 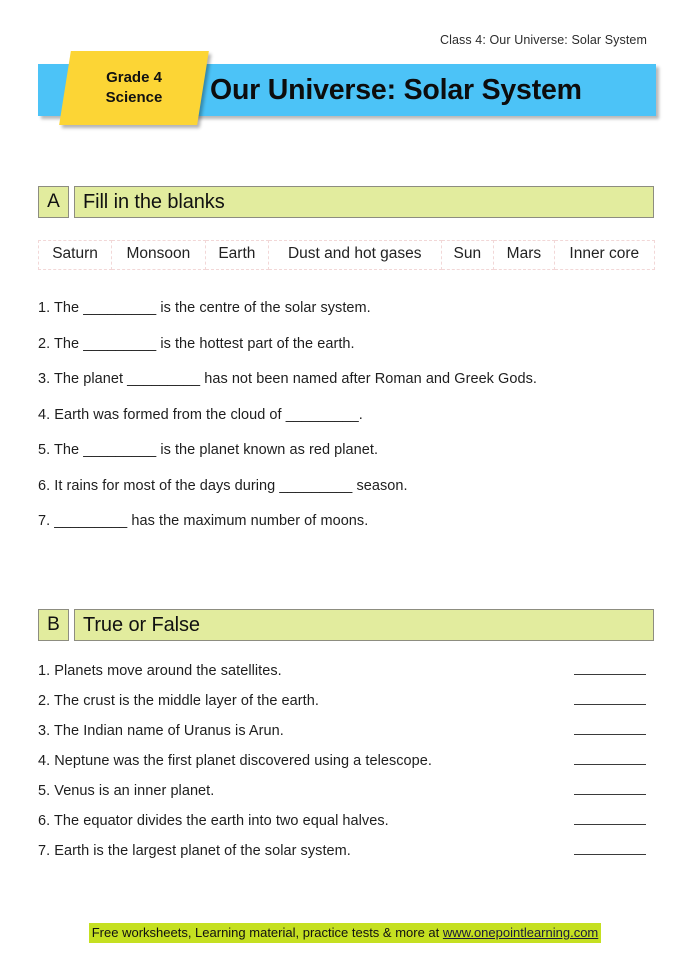 What do you see at coordinates (53, 202) in the screenshot?
I see `section-letter-a: A` at bounding box center [53, 202].